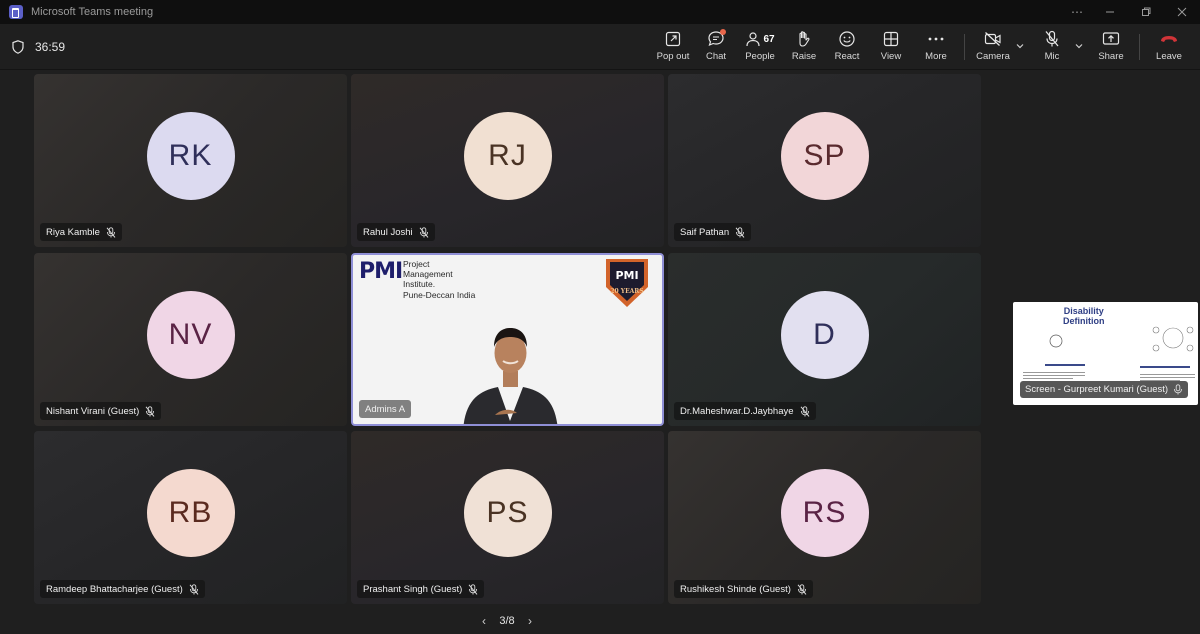  Describe the element at coordinates (507, 155) in the screenshot. I see `avatar: RJ` at that location.